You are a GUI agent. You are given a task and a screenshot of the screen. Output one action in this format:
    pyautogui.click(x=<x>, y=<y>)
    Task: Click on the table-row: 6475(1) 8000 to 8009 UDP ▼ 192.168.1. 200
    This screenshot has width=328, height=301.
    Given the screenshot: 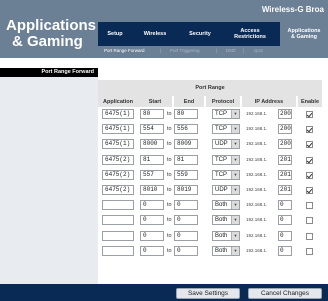 What is the action you would take?
    pyautogui.click(x=213, y=144)
    